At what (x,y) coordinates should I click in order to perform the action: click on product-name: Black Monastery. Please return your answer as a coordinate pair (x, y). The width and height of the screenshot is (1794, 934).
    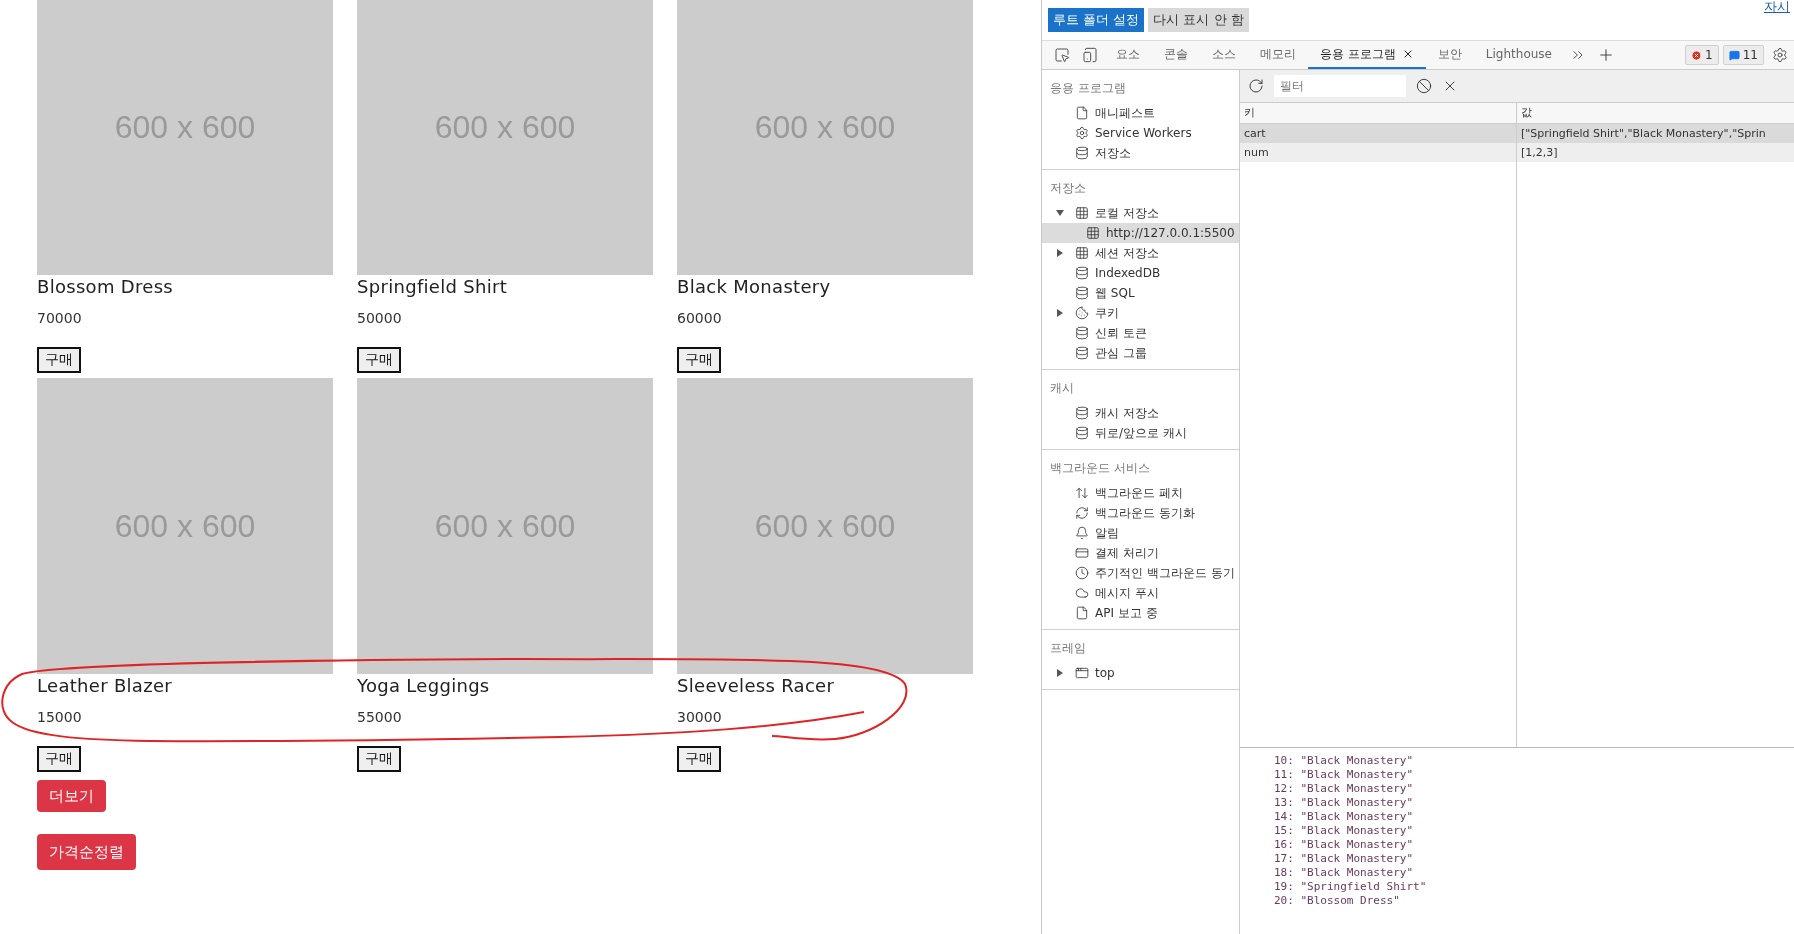
    Looking at the image, I should click on (754, 287).